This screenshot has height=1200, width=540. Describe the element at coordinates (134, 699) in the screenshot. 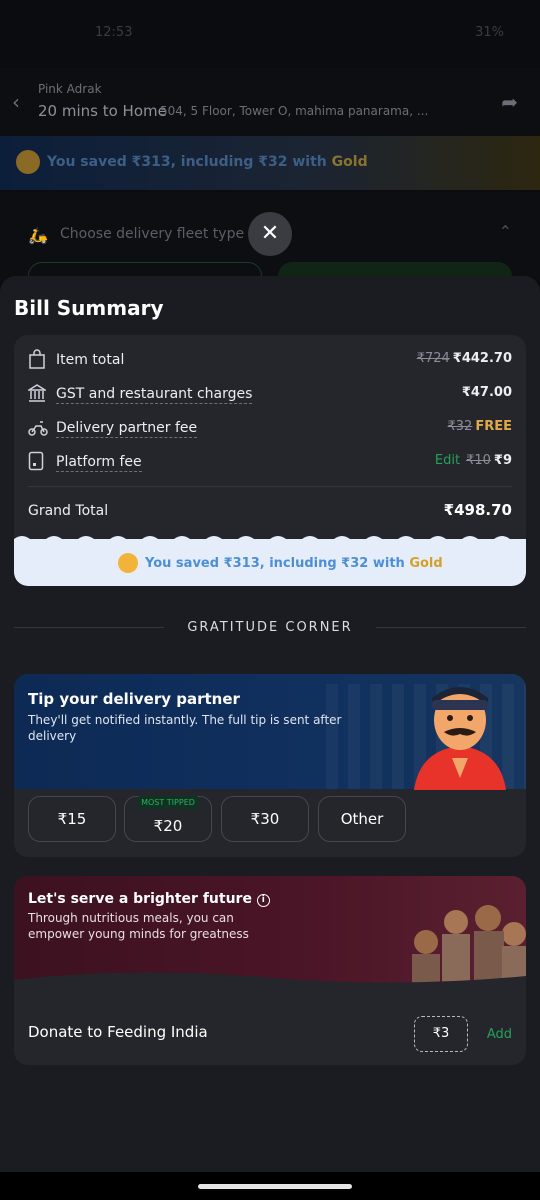

I see `tip-title: Tip your delivery partner` at that location.